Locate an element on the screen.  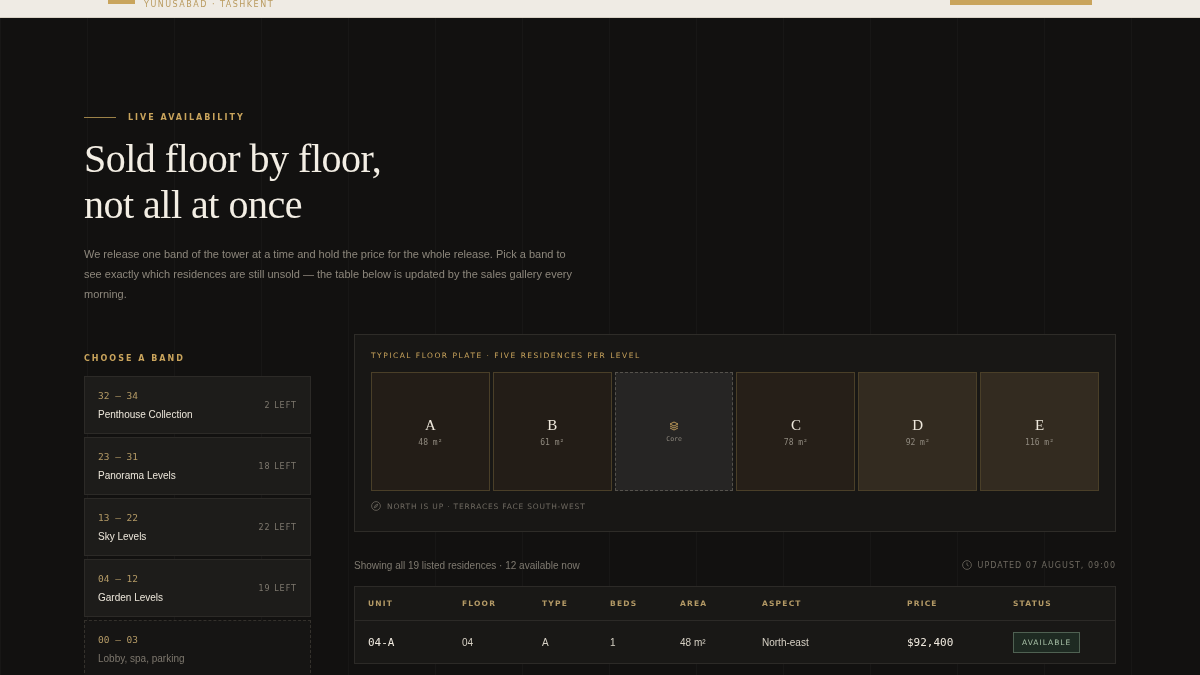
unit-cell: B 61 m² is located at coordinates (552, 431).